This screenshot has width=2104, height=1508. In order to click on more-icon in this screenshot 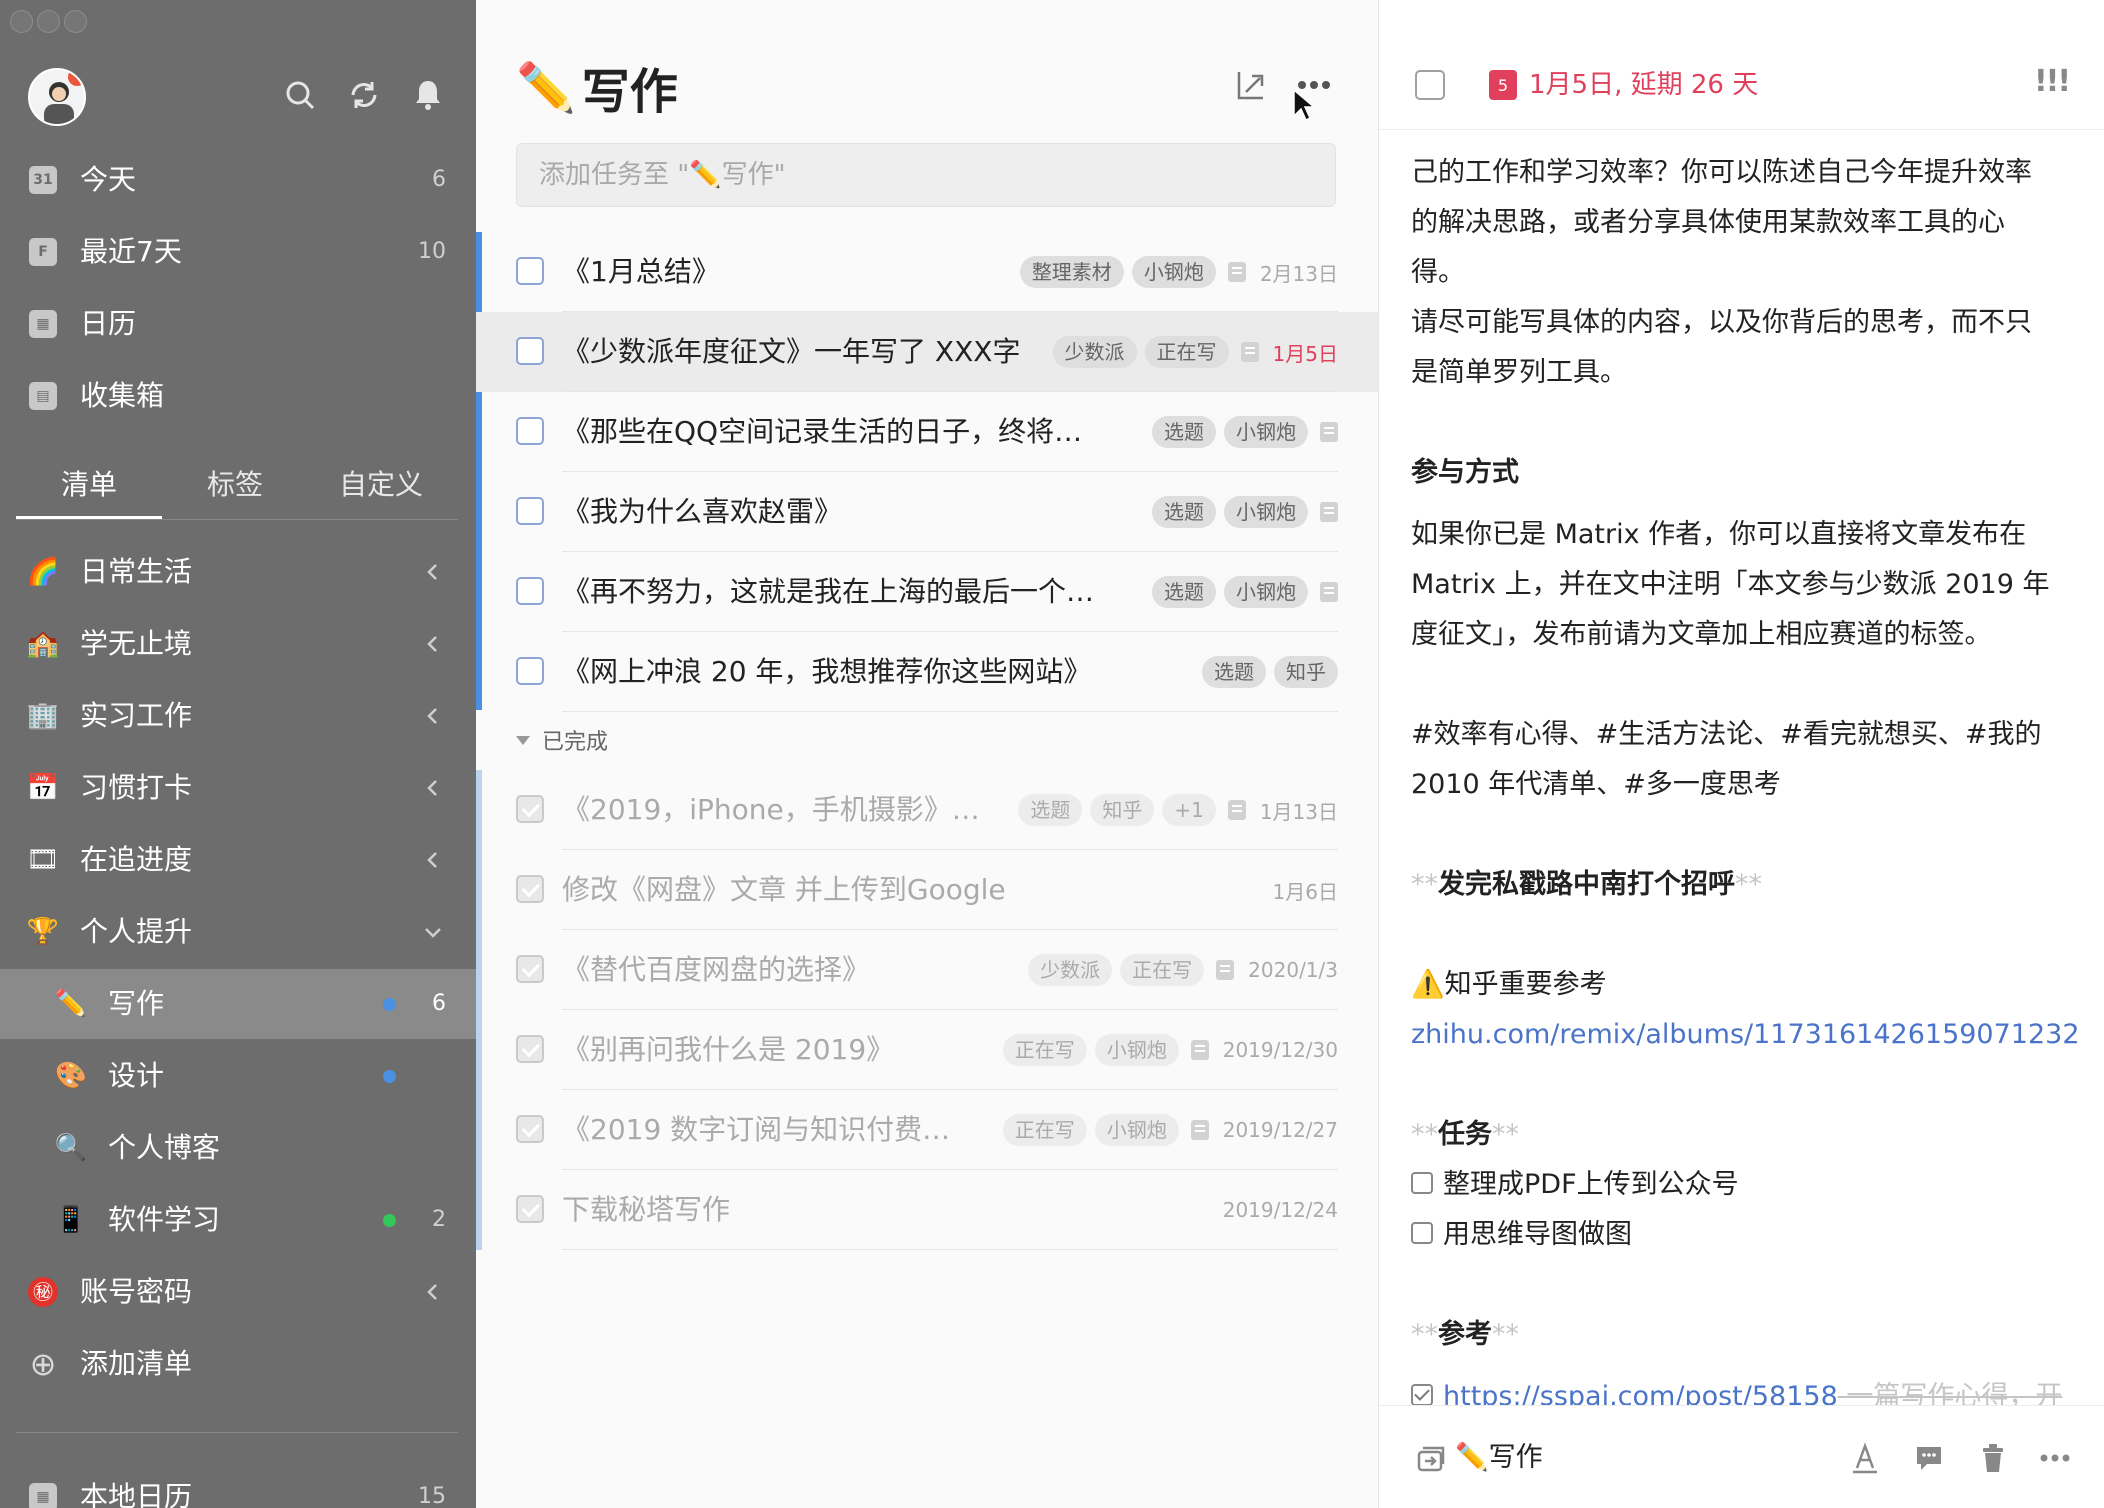, I will do `click(2055, 1458)`.